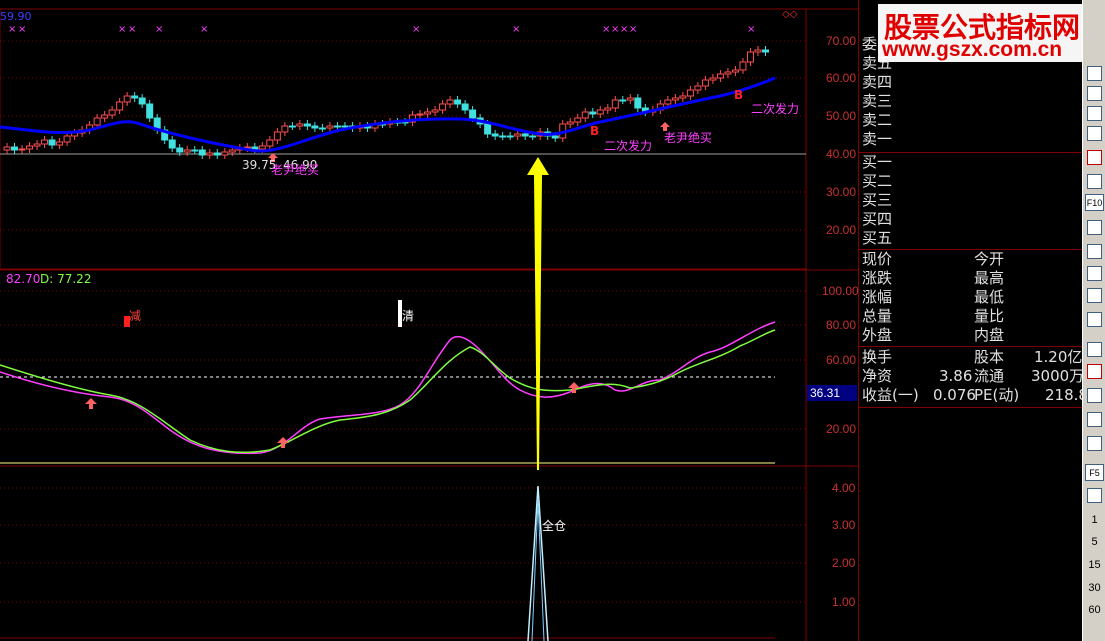 The height and width of the screenshot is (641, 1105). What do you see at coordinates (844, 488) in the screenshot?
I see `bottom-tick: 4.00` at bounding box center [844, 488].